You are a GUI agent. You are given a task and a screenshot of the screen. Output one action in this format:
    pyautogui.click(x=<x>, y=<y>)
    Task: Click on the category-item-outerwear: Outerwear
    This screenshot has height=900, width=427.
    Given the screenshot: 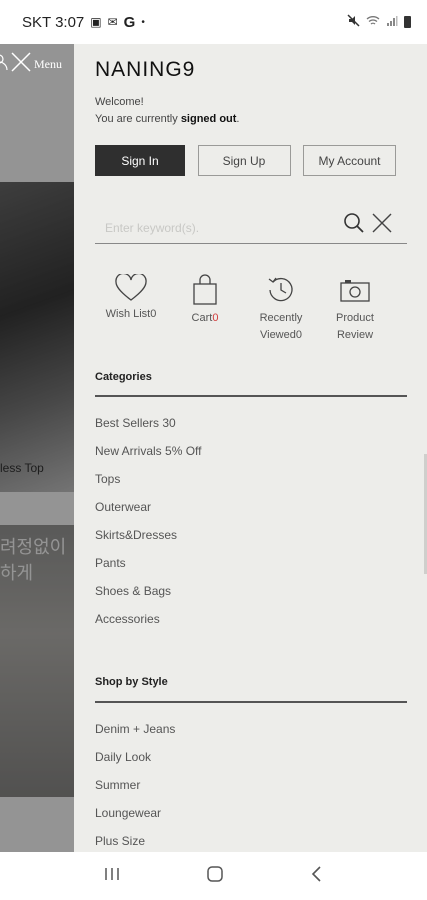 What is the action you would take?
    pyautogui.click(x=123, y=507)
    